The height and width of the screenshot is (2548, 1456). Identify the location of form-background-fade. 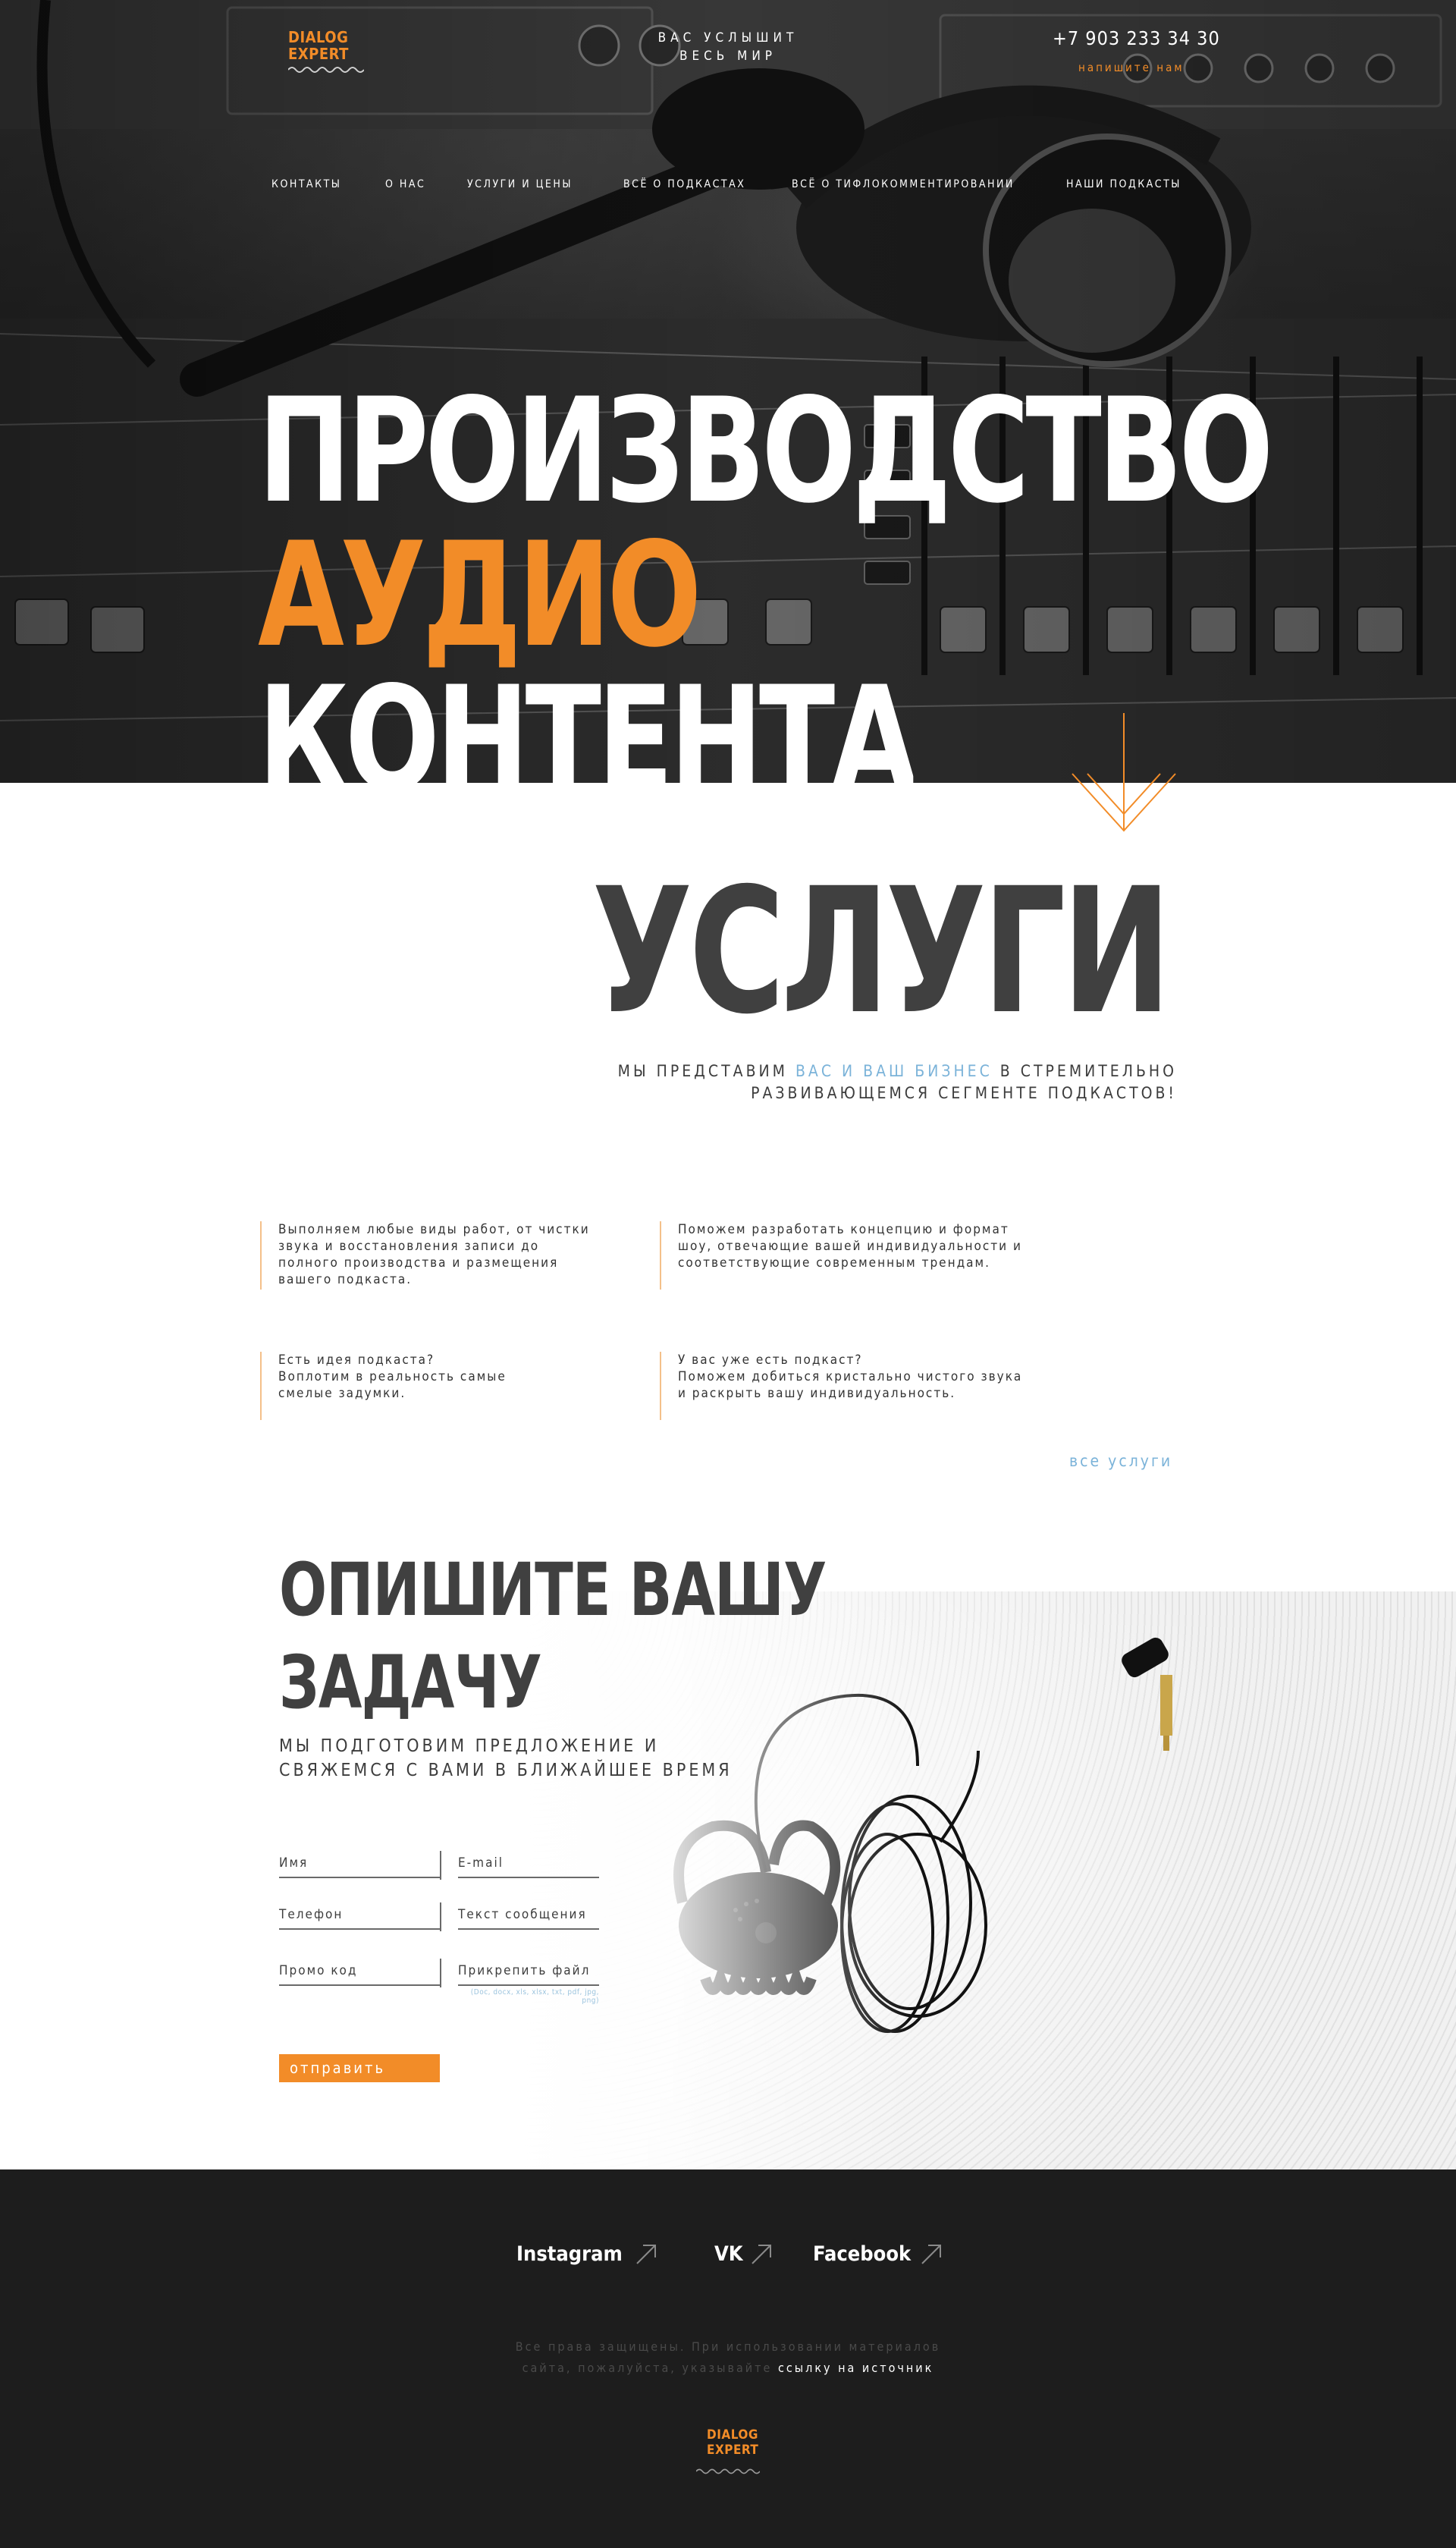
(713, 1880).